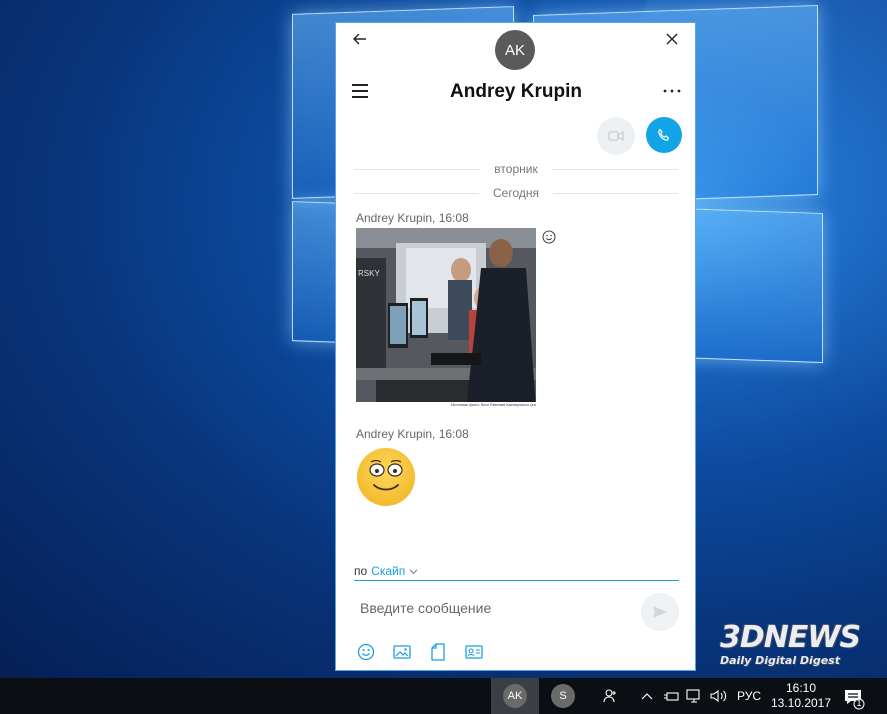  What do you see at coordinates (749, 696) in the screenshot?
I see `input-language-indicator: РУС` at bounding box center [749, 696].